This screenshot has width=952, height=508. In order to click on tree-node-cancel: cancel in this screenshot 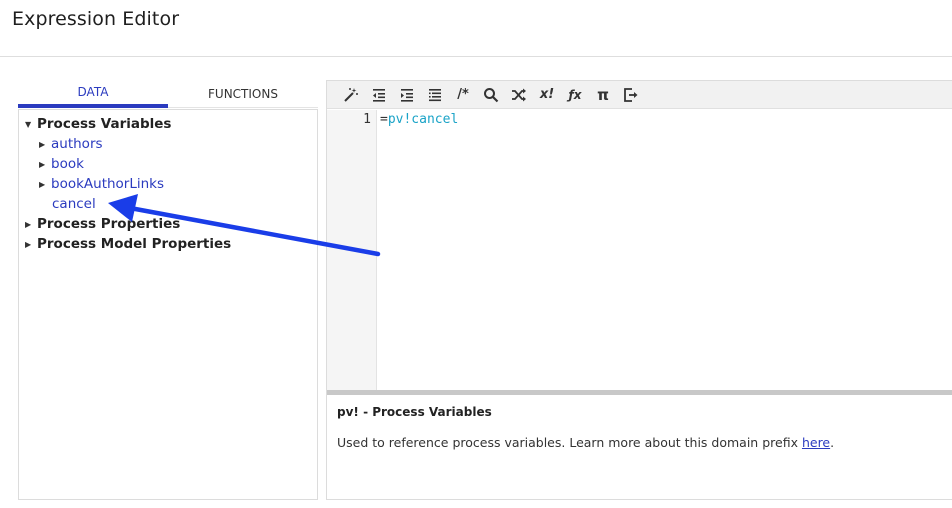, I will do `click(74, 204)`.